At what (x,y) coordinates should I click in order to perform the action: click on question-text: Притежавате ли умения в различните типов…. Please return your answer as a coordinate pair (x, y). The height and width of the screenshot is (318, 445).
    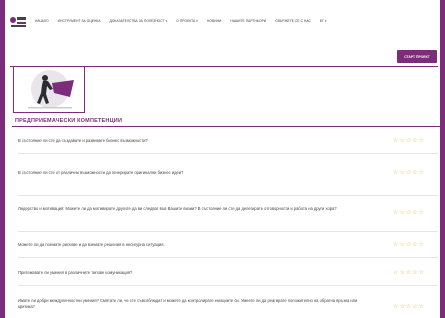
    Looking at the image, I should click on (75, 272).